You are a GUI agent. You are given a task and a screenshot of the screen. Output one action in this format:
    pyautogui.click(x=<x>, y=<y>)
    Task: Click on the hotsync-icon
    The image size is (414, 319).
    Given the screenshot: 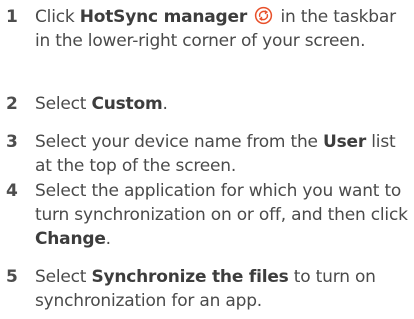 What is the action you would take?
    pyautogui.click(x=264, y=15)
    